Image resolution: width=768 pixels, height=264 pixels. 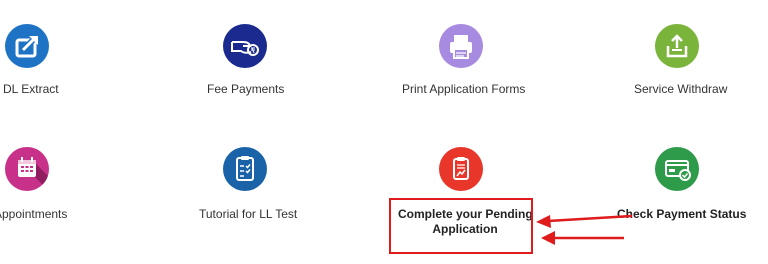 I want to click on arrow-head-bottom, so click(x=548, y=238).